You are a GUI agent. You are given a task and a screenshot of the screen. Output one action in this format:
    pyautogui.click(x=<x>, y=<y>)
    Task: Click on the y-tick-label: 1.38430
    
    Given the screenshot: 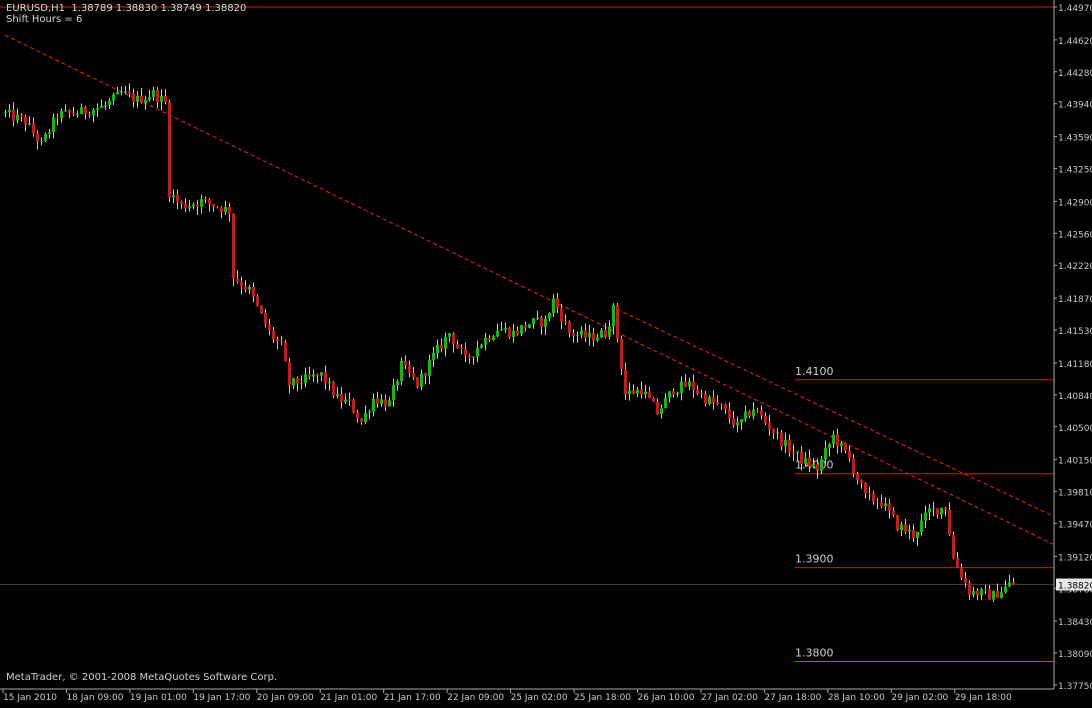 What is the action you would take?
    pyautogui.click(x=1075, y=623)
    